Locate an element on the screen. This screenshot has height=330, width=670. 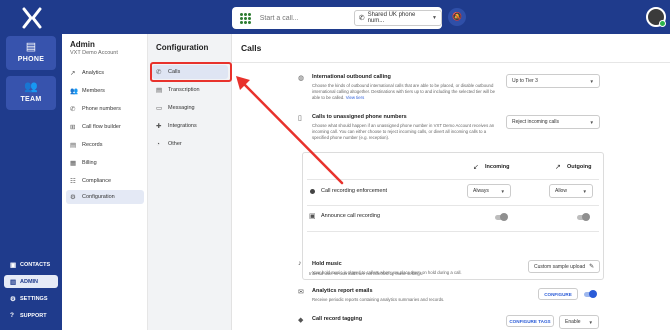
announce-incoming-toggle is located at coordinates (501, 217).